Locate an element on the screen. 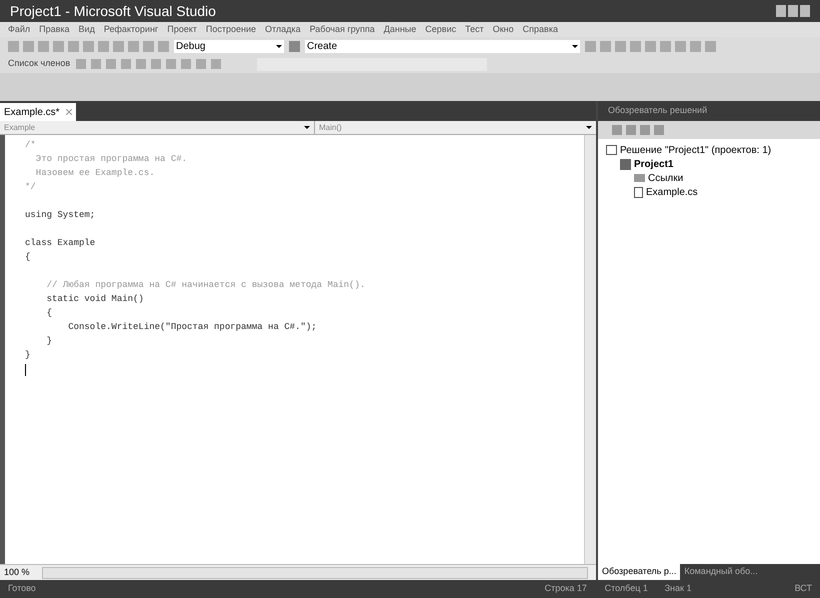 The image size is (820, 598). horizontal-scrollbar is located at coordinates (315, 572).